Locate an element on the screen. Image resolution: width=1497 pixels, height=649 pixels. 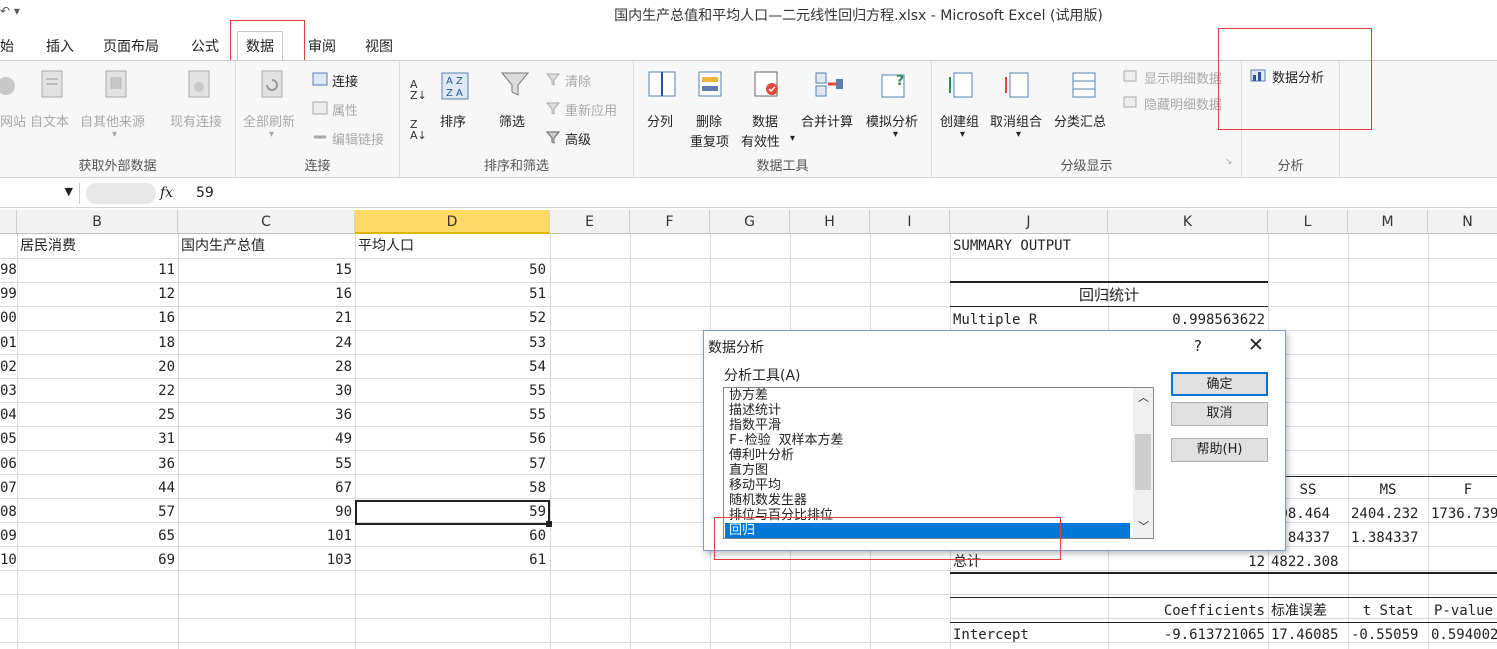
column-header: B is located at coordinates (97, 222).